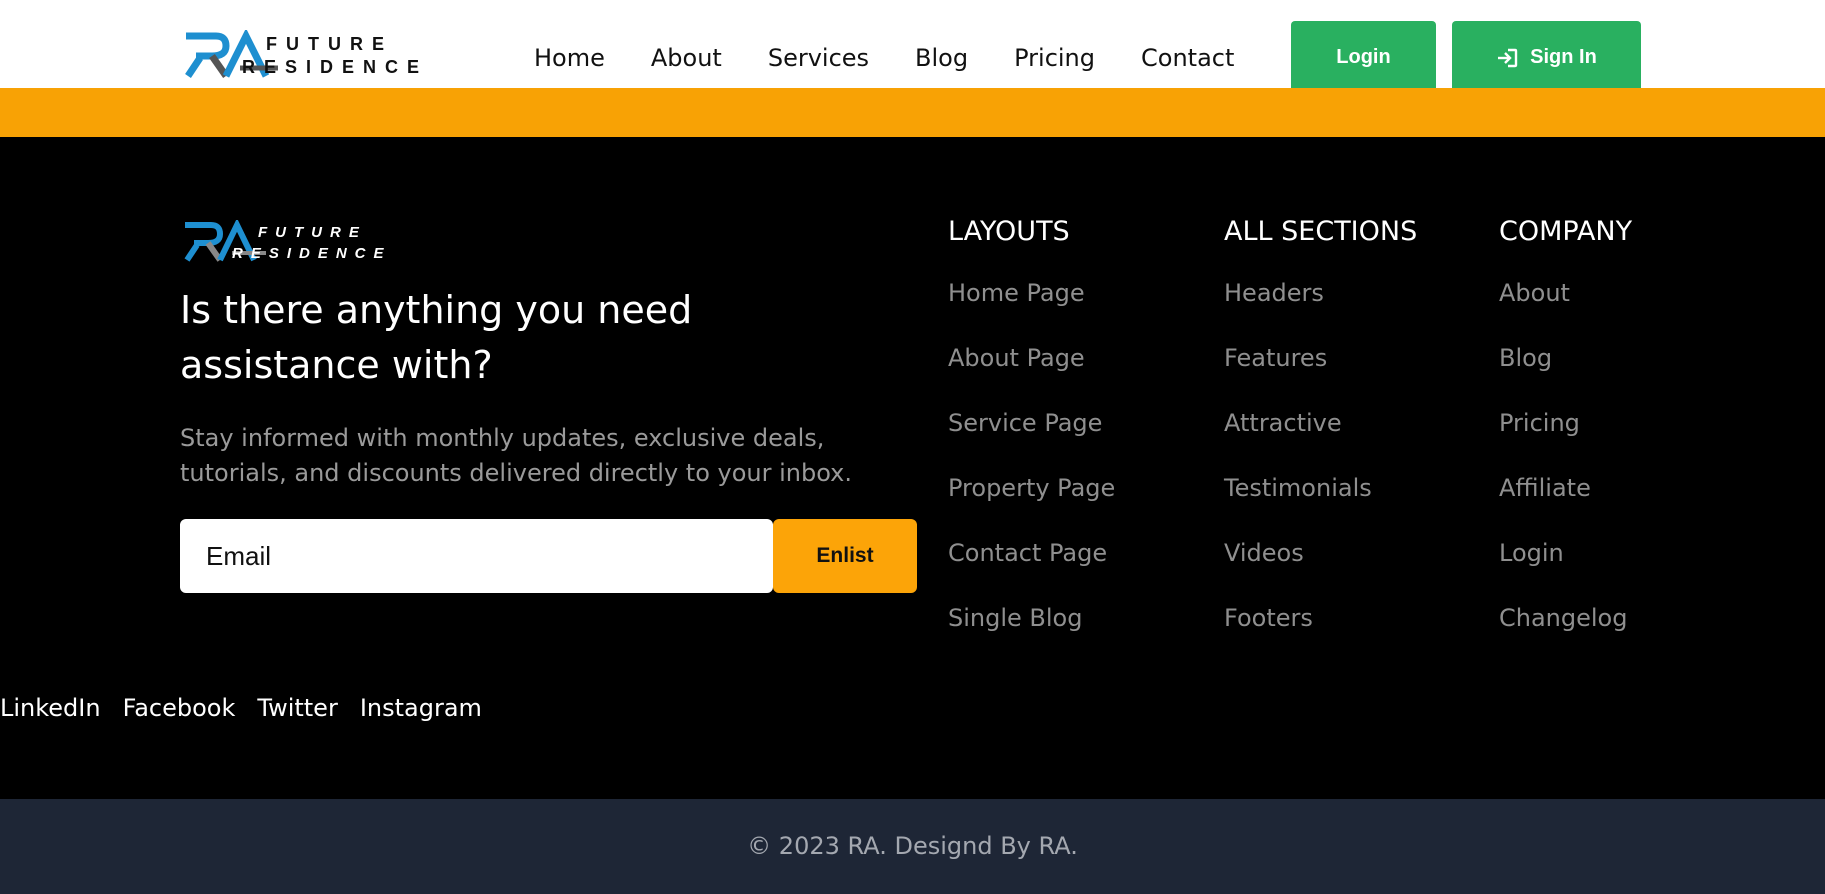 The height and width of the screenshot is (894, 1825). What do you see at coordinates (1275, 358) in the screenshot?
I see `footer-link-features: Features` at bounding box center [1275, 358].